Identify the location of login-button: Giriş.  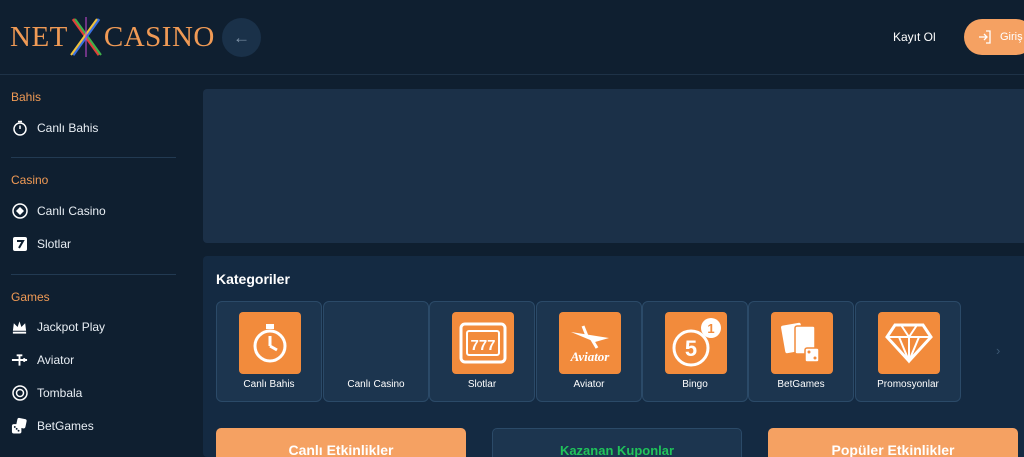
(994, 37).